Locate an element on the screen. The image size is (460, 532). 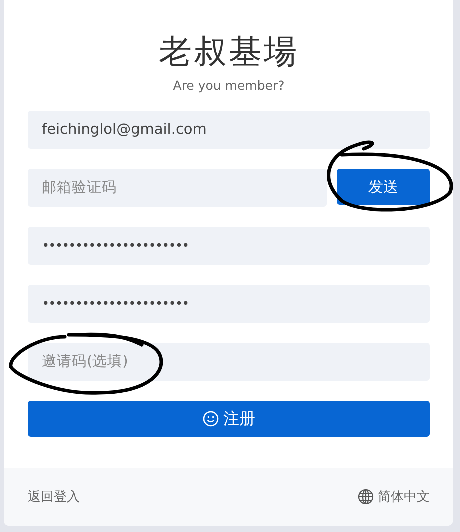
globe-icon is located at coordinates (366, 497).